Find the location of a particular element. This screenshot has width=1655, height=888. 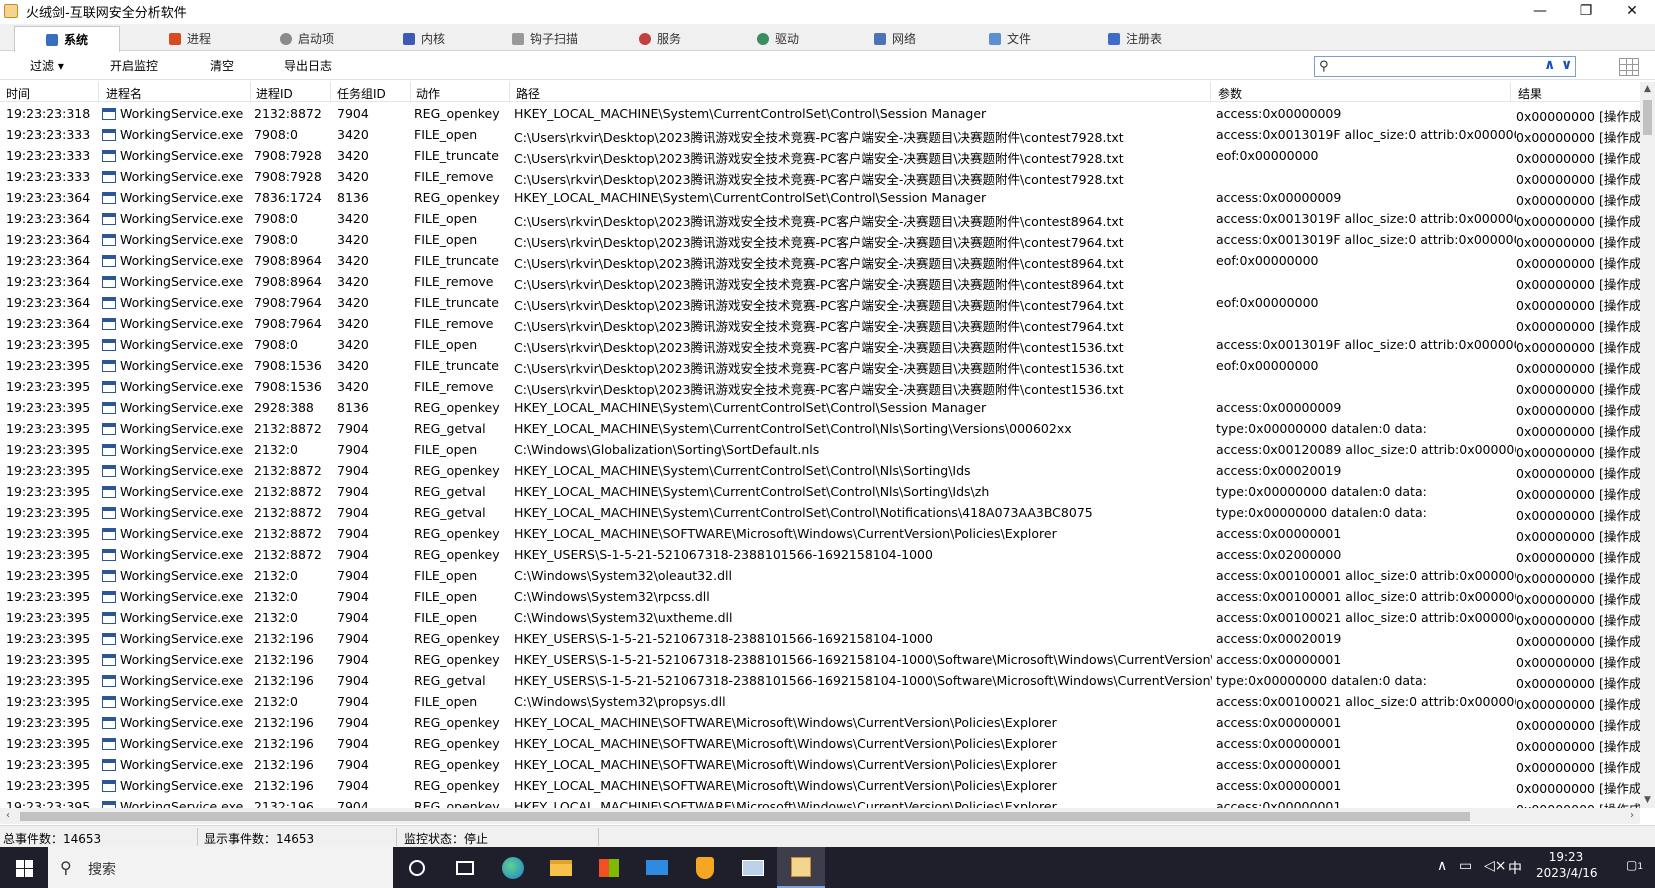

cell-pid: 2132:0 is located at coordinates (276, 701).